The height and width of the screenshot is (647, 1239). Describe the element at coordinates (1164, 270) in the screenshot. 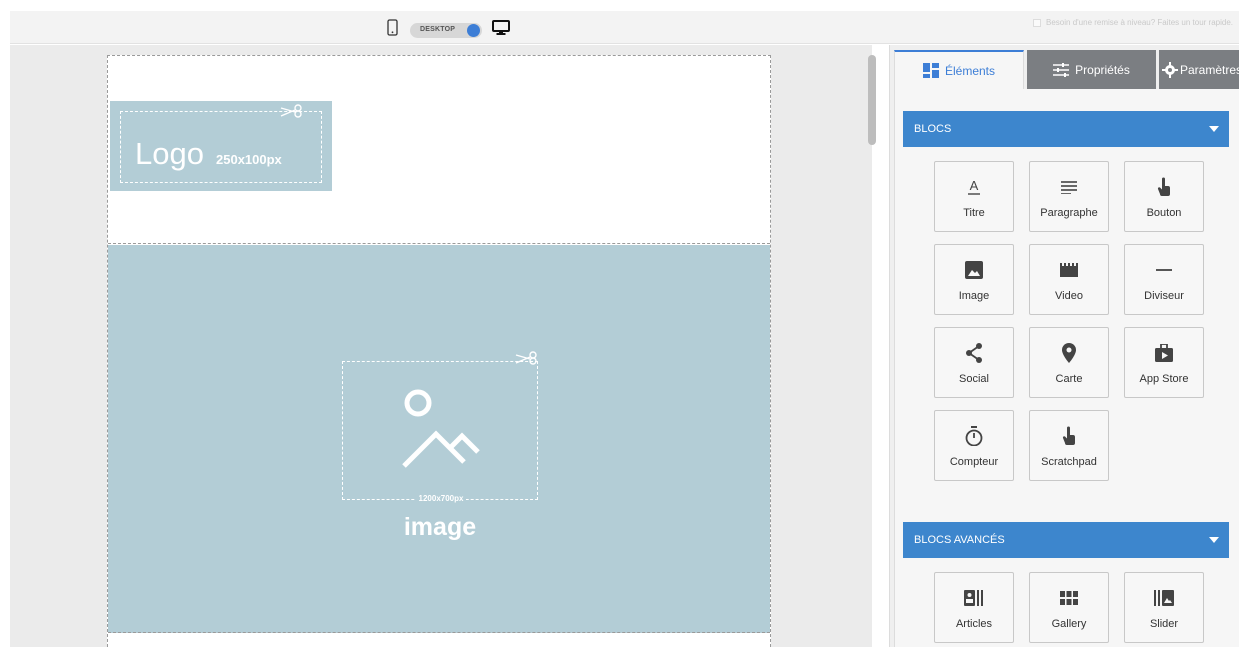

I see `divider-icon` at that location.